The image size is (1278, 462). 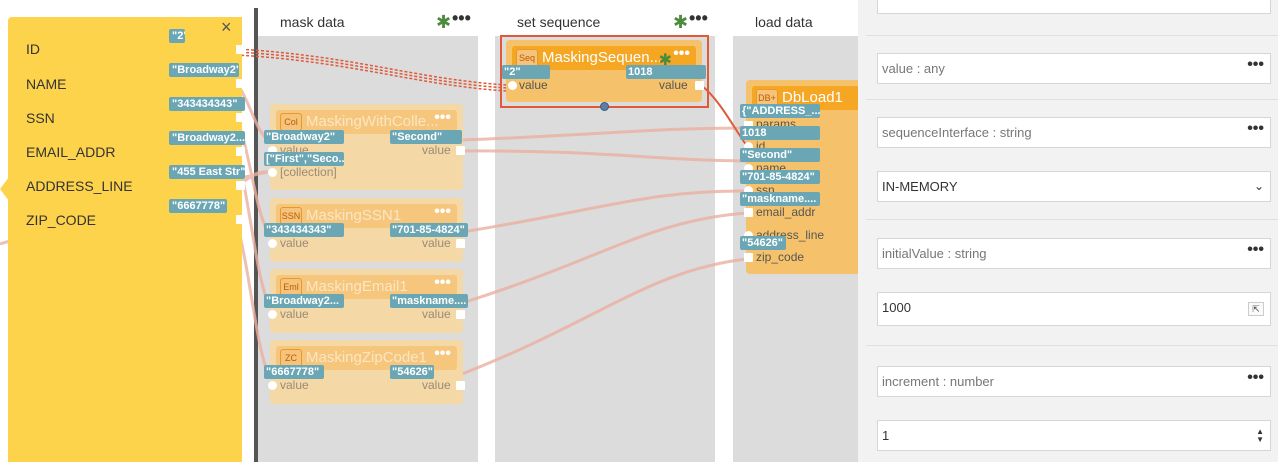 I want to click on input-value: 1, so click(x=886, y=435).